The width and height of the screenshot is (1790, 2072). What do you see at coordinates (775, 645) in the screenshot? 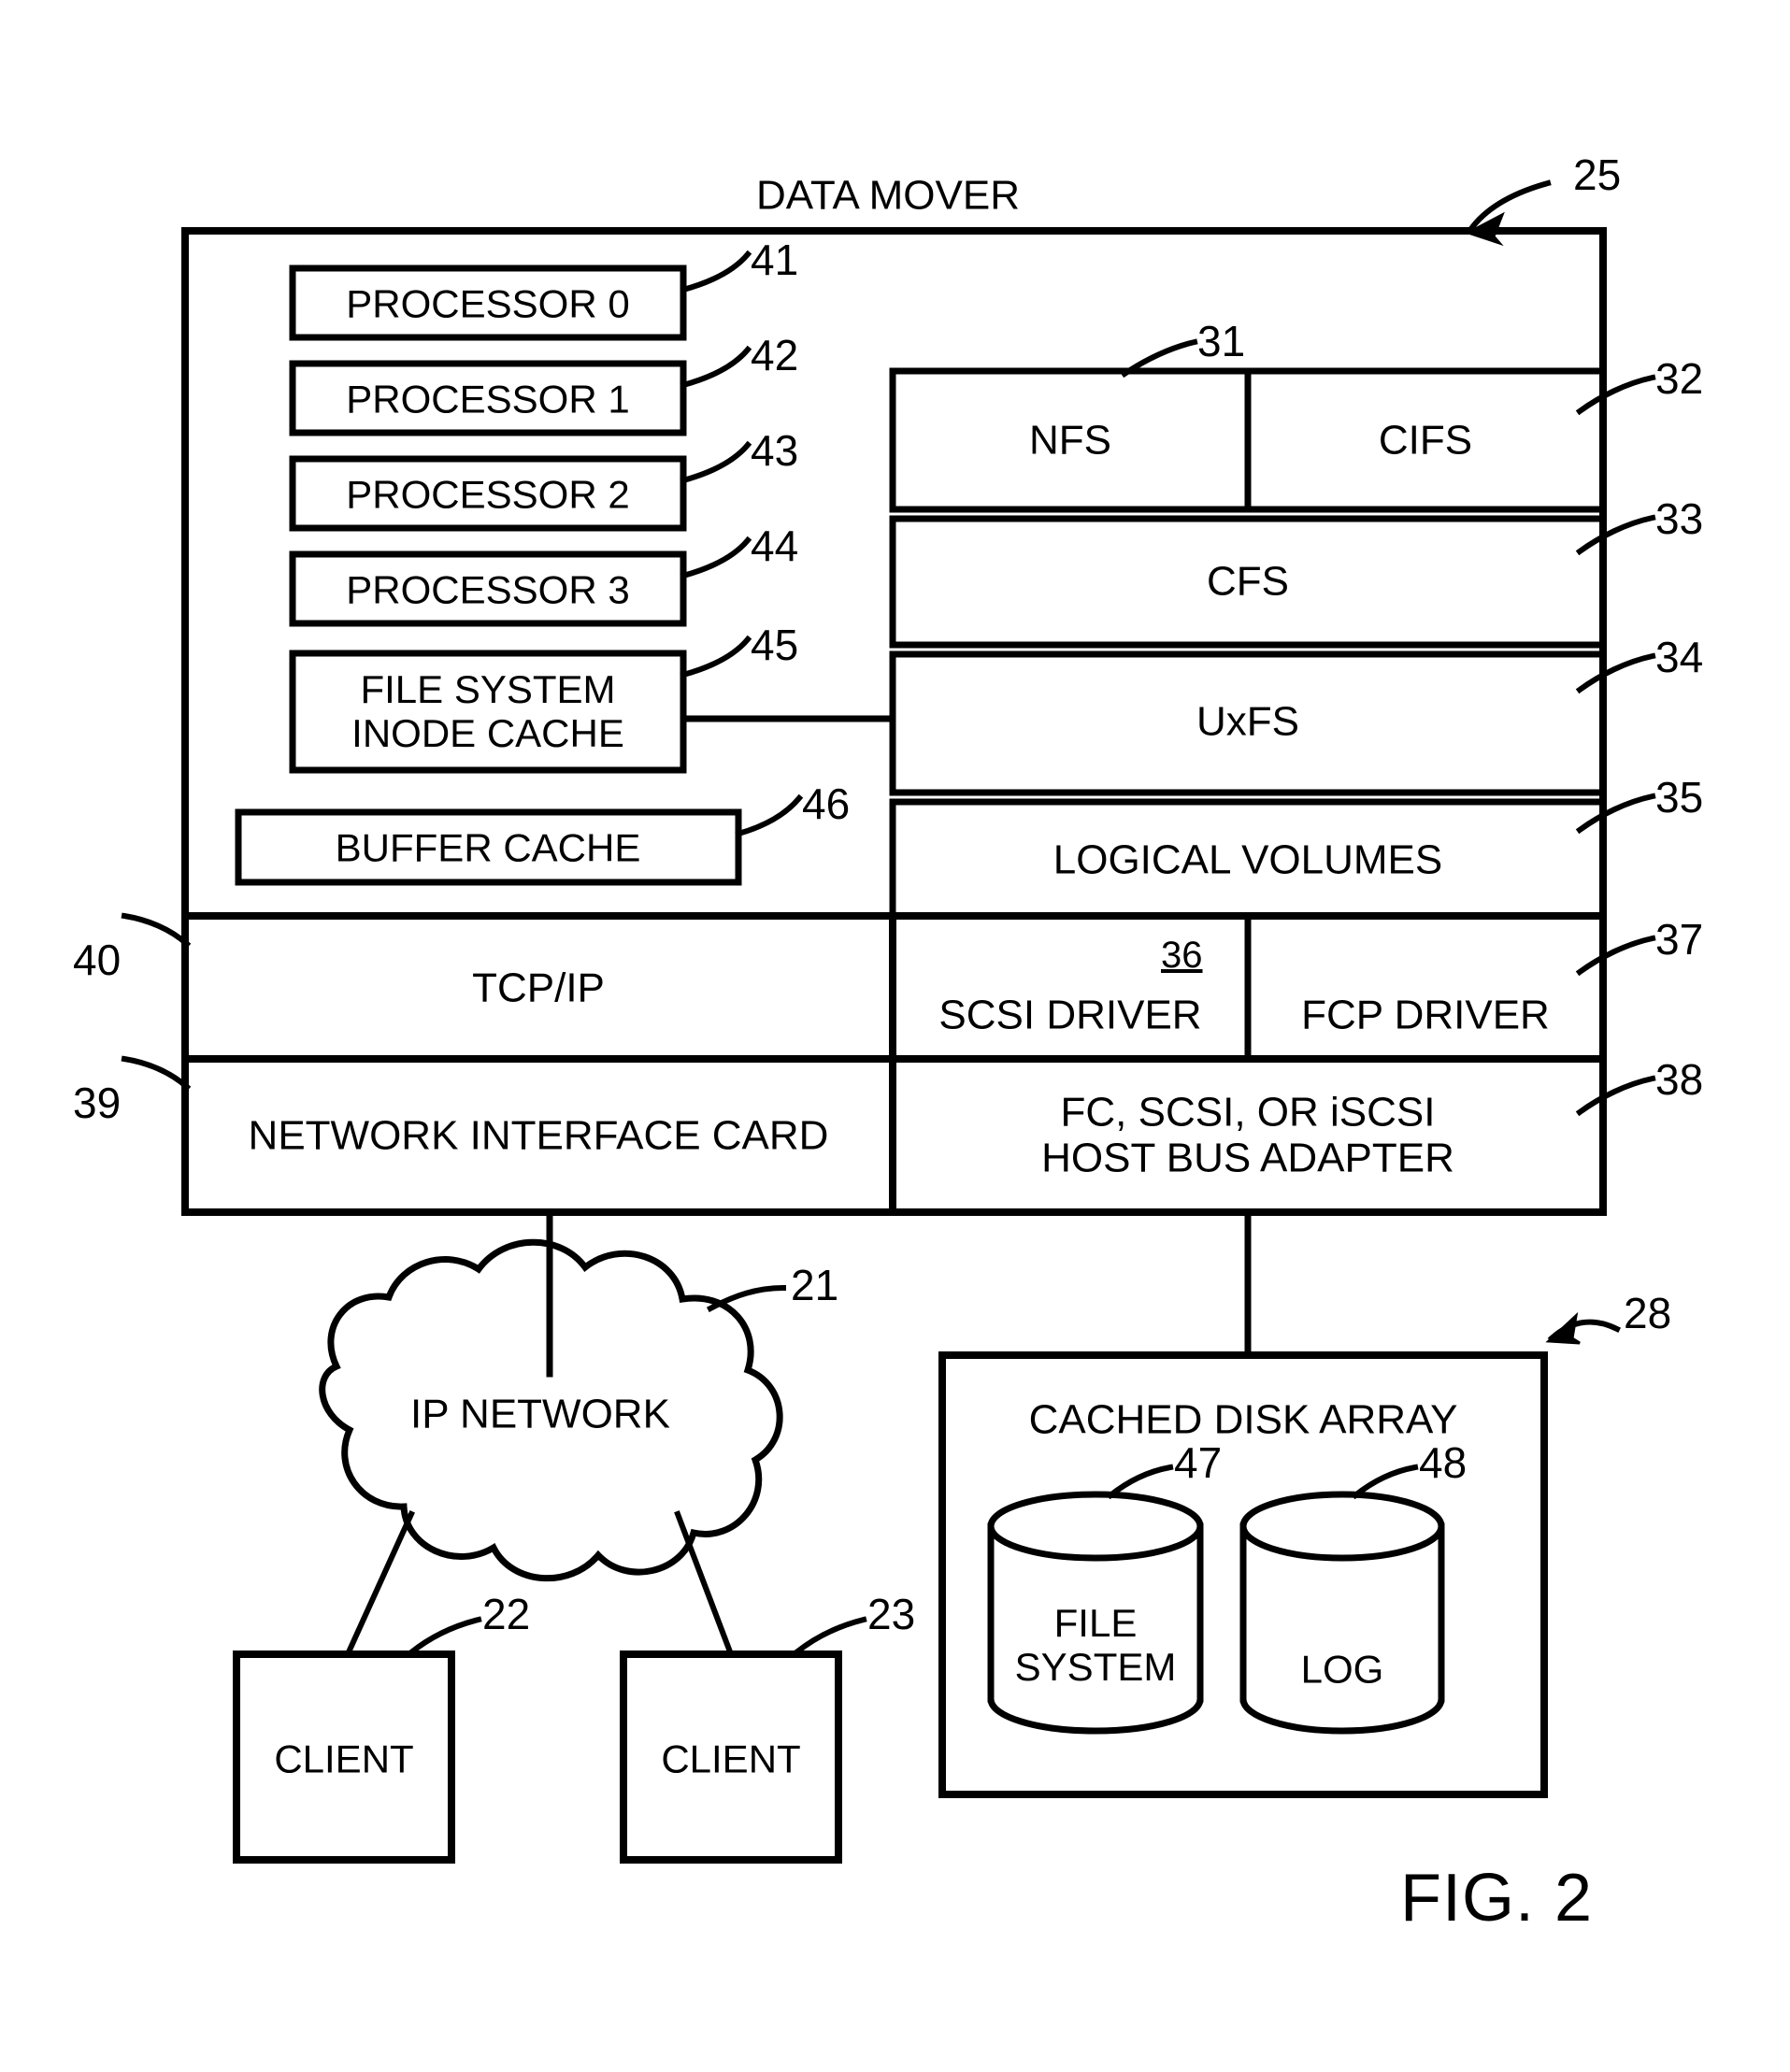
I see `ref-45: 45` at bounding box center [775, 645].